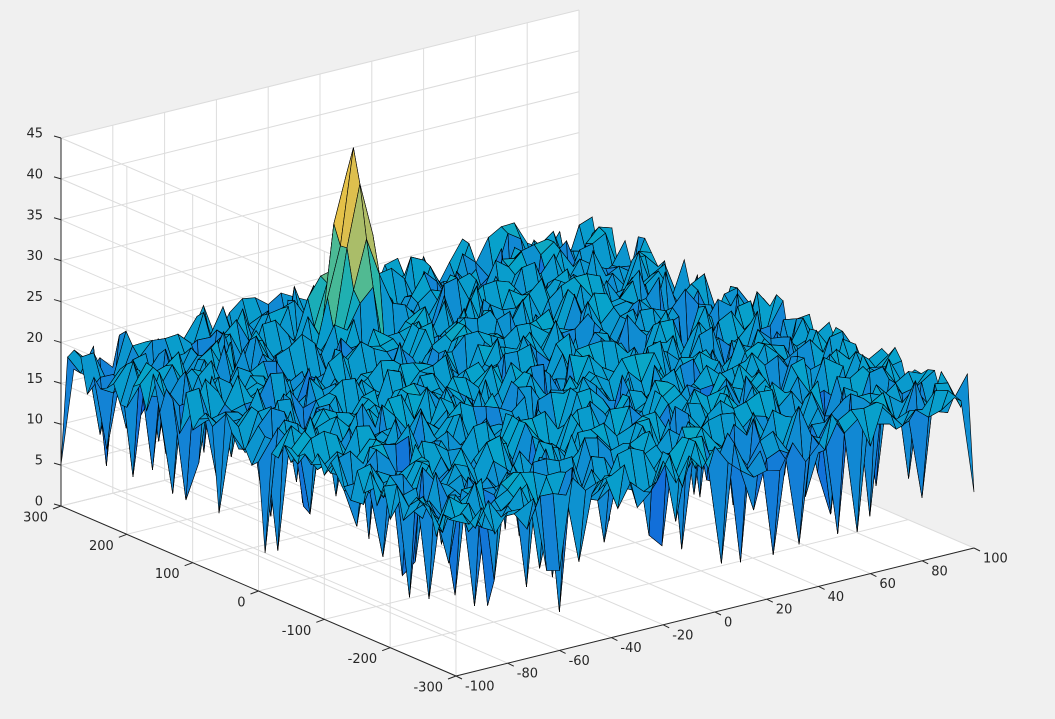  What do you see at coordinates (964, 432) in the screenshot?
I see `surface-face` at bounding box center [964, 432].